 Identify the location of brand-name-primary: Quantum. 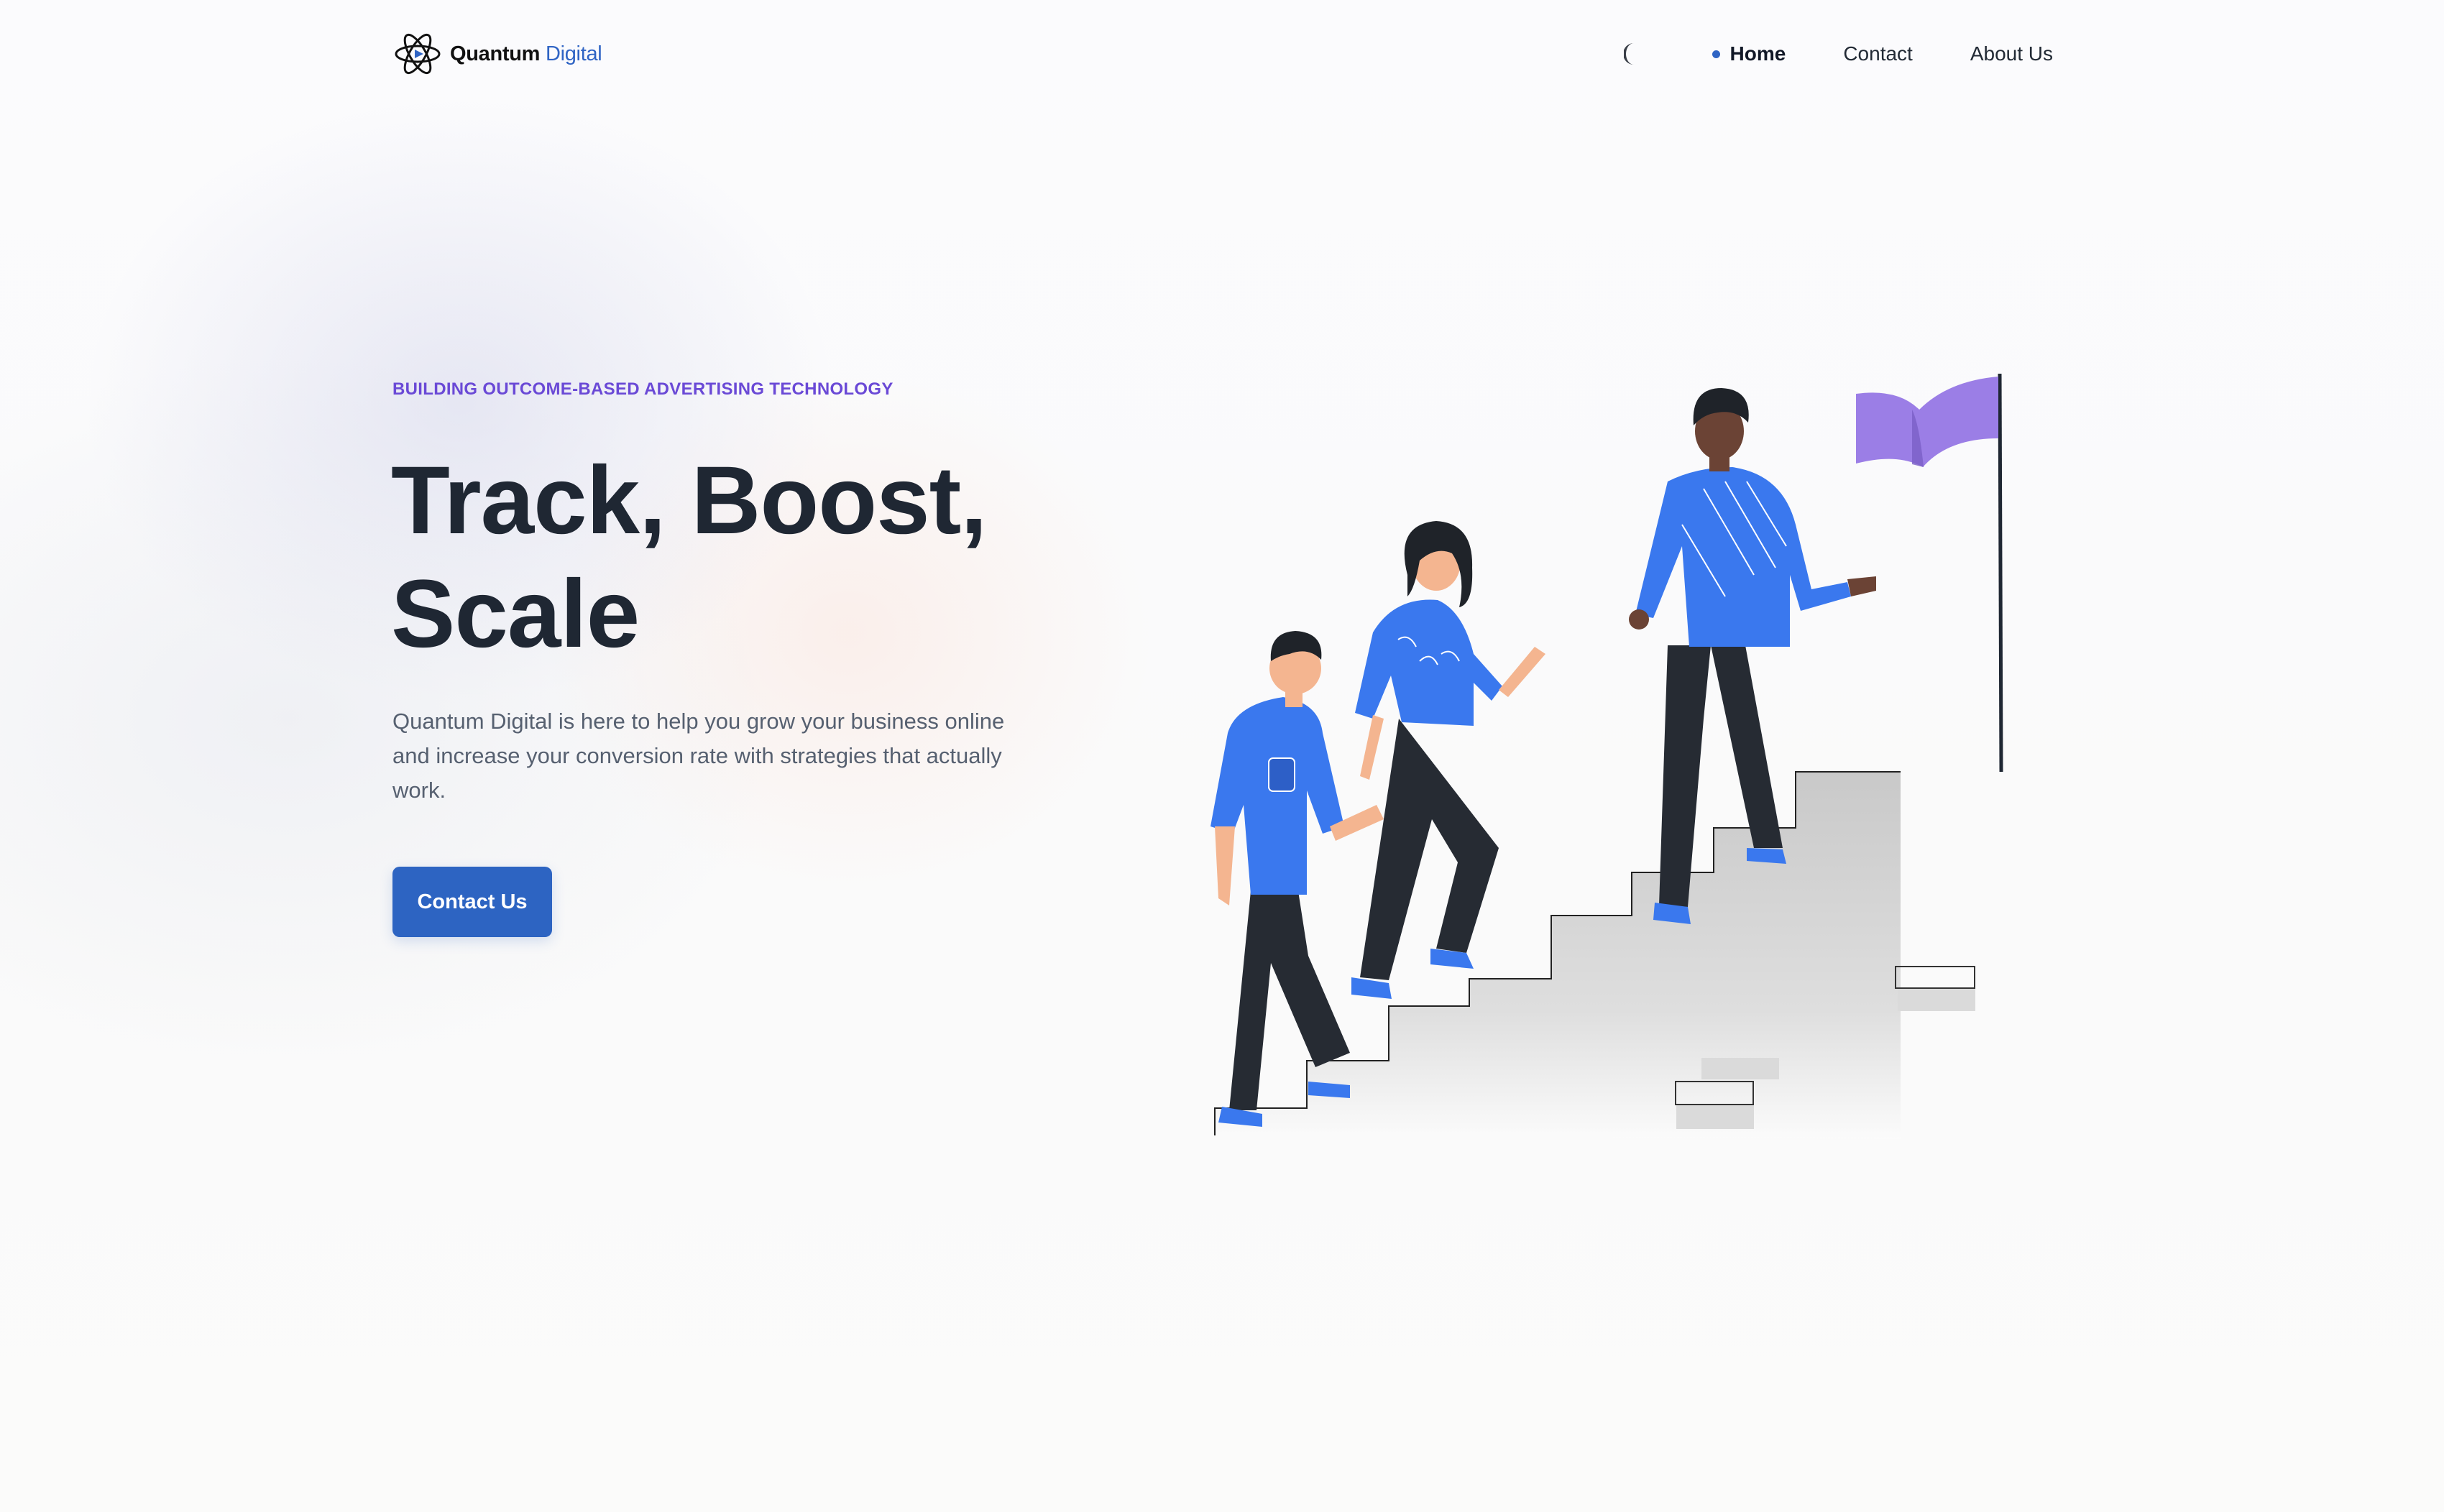
(496, 54).